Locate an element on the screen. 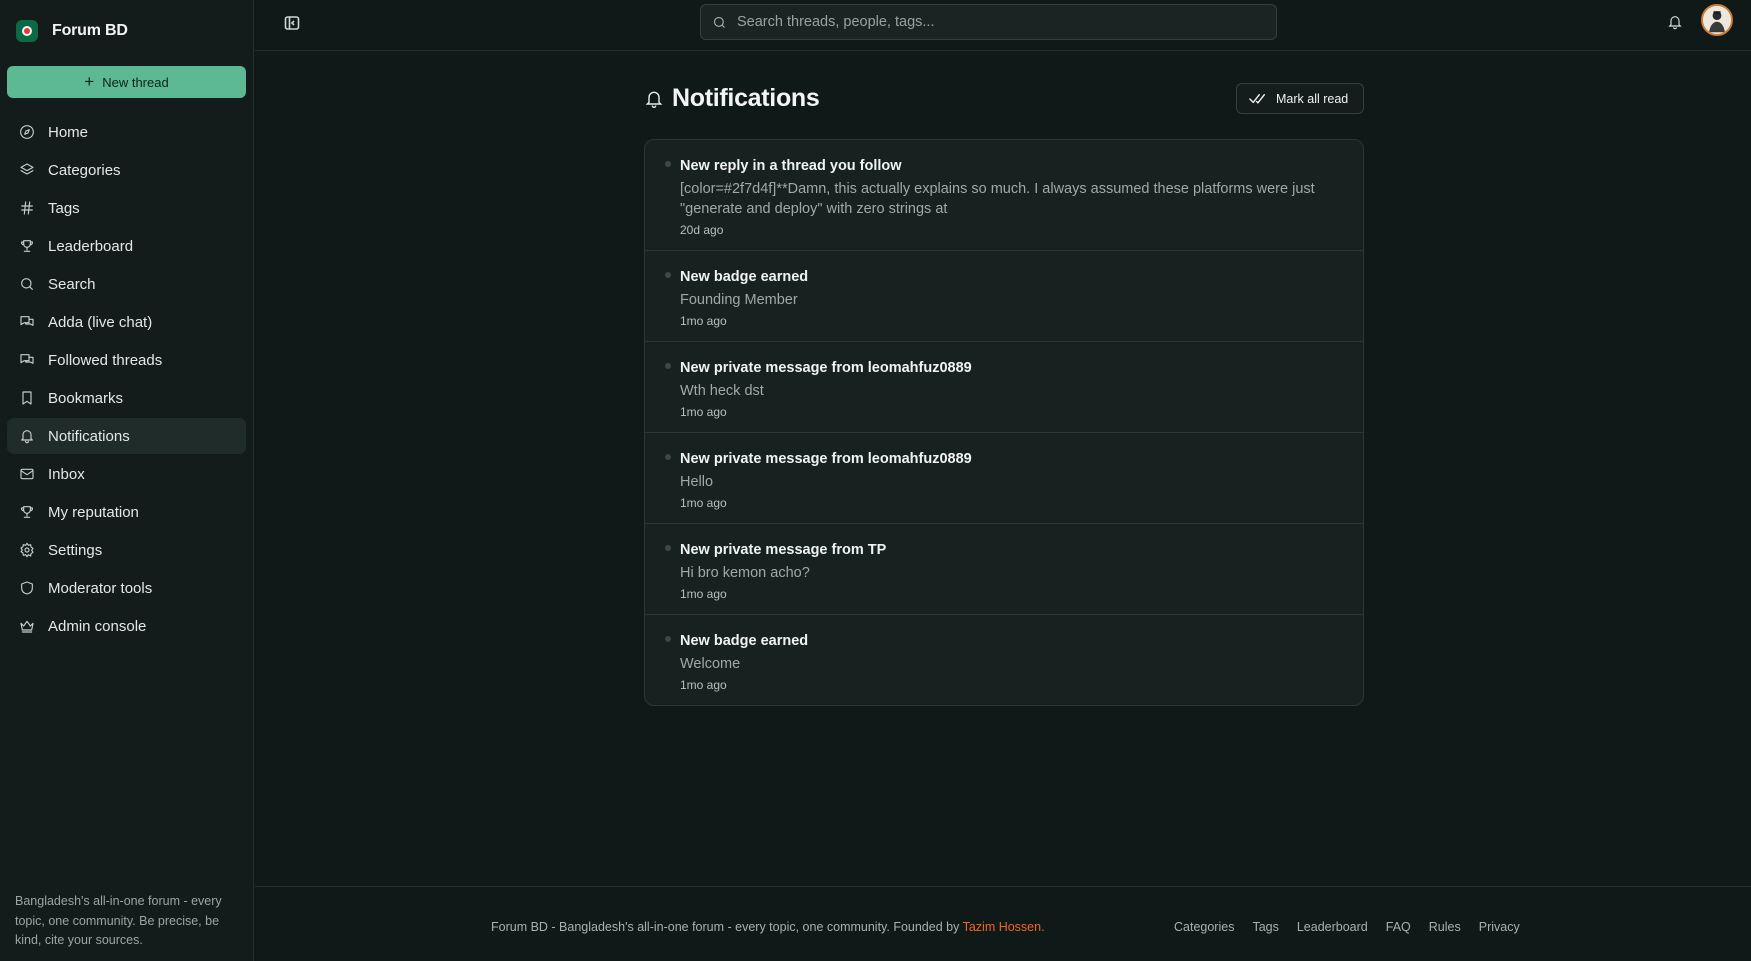  bookmark-icon is located at coordinates (27, 398).